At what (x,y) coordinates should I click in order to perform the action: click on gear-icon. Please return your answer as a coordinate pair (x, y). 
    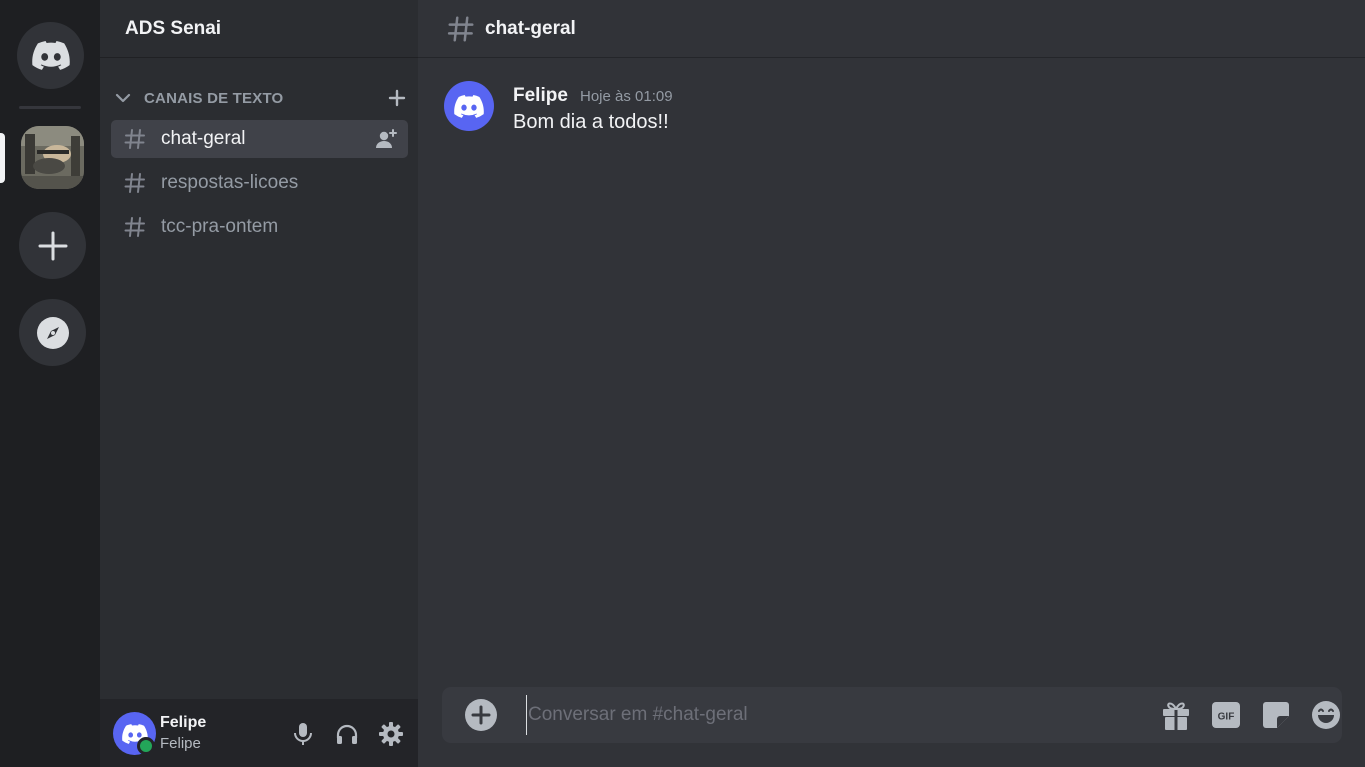
    Looking at the image, I should click on (391, 734).